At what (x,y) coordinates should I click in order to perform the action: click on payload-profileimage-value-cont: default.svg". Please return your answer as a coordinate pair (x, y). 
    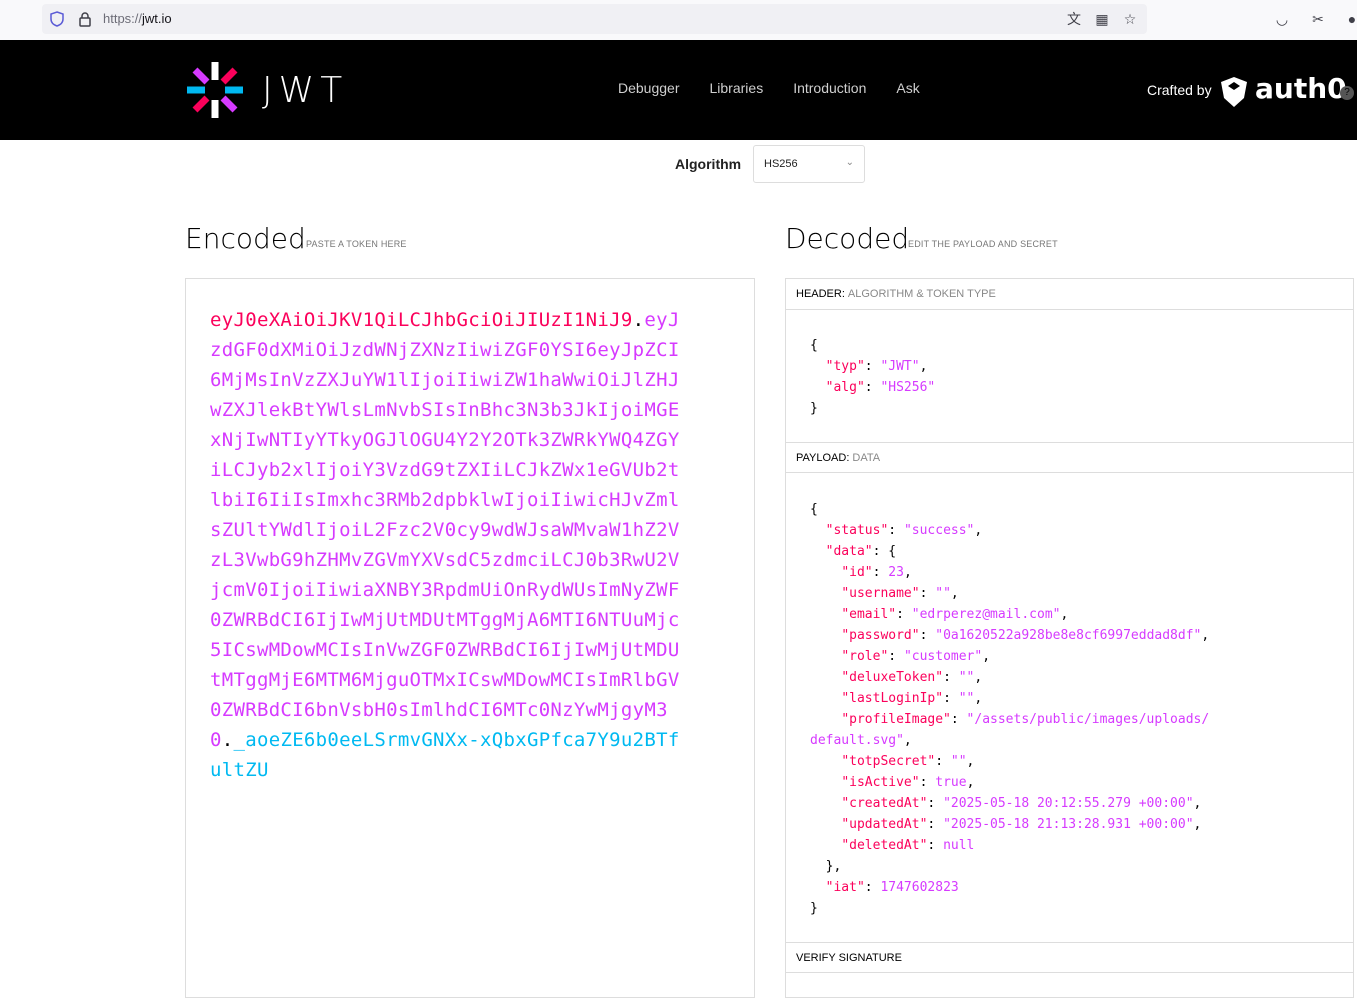
    Looking at the image, I should click on (857, 740).